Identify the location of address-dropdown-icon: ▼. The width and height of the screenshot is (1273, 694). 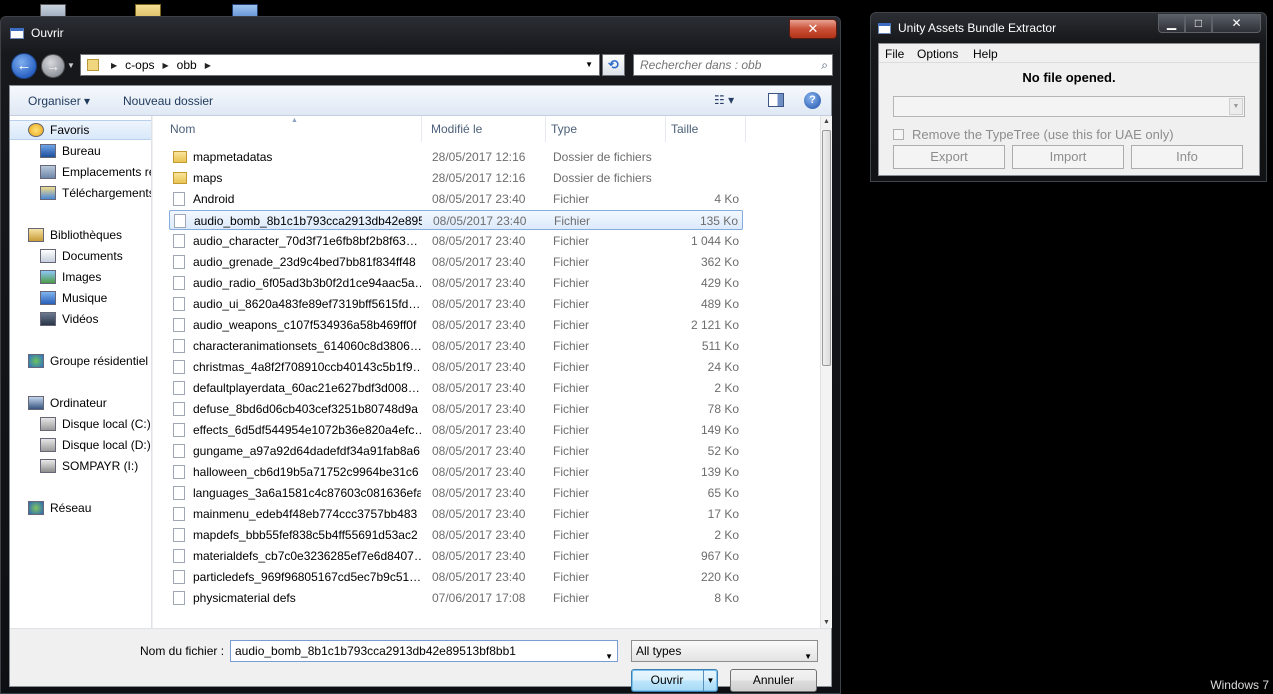
(589, 64).